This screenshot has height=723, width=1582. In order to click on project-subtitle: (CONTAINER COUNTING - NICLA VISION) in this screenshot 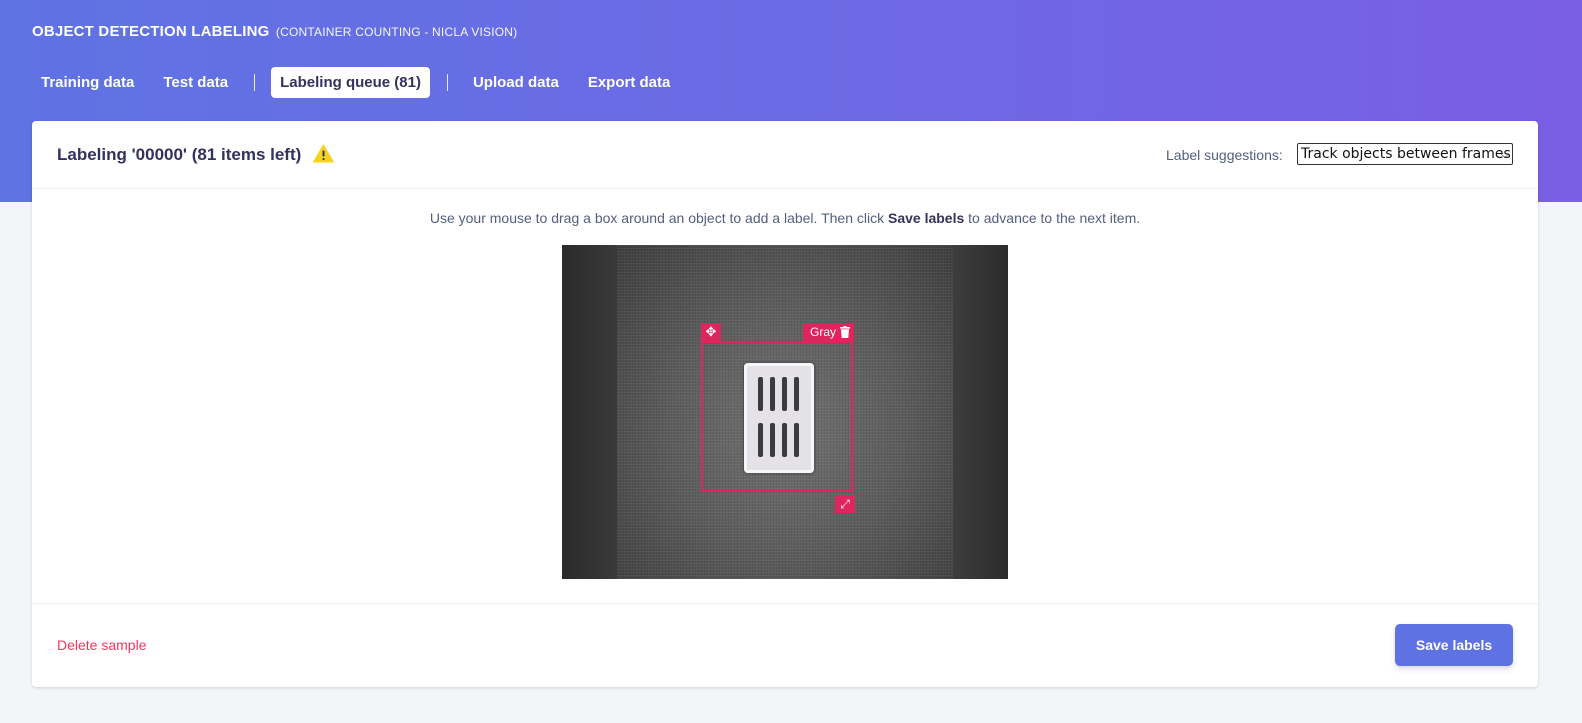, I will do `click(396, 32)`.